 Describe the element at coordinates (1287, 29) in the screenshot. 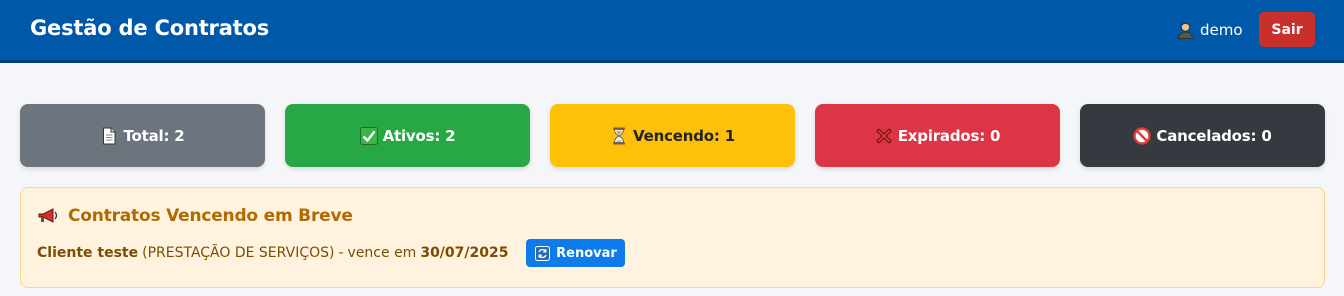

I see `logout-button: Sair` at that location.